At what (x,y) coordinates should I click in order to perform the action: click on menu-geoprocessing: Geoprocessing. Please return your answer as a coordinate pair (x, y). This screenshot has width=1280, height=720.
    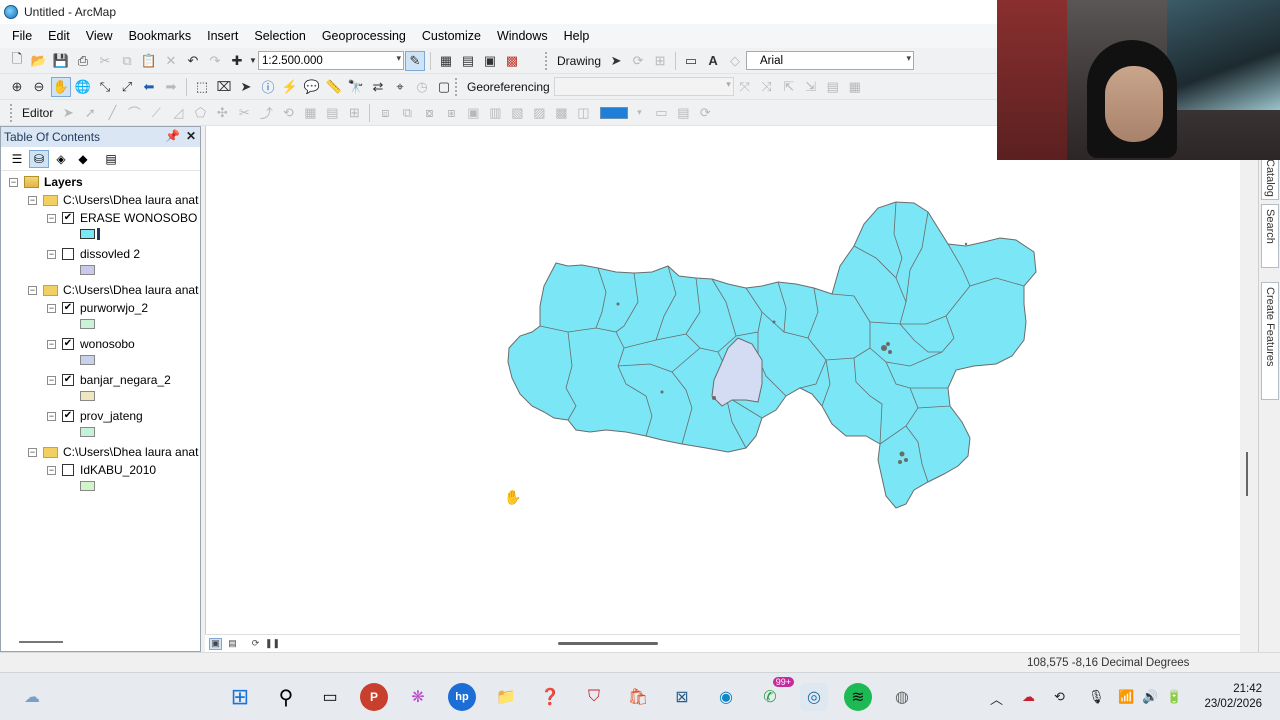
    Looking at the image, I should click on (364, 36).